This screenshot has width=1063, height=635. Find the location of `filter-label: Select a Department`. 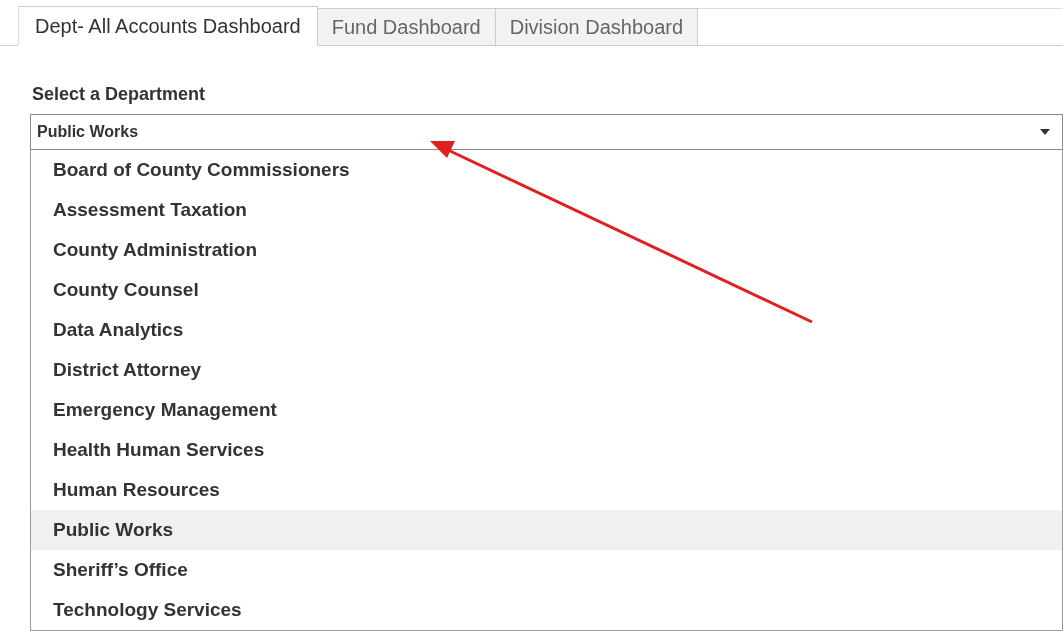

filter-label: Select a Department is located at coordinates (119, 94).